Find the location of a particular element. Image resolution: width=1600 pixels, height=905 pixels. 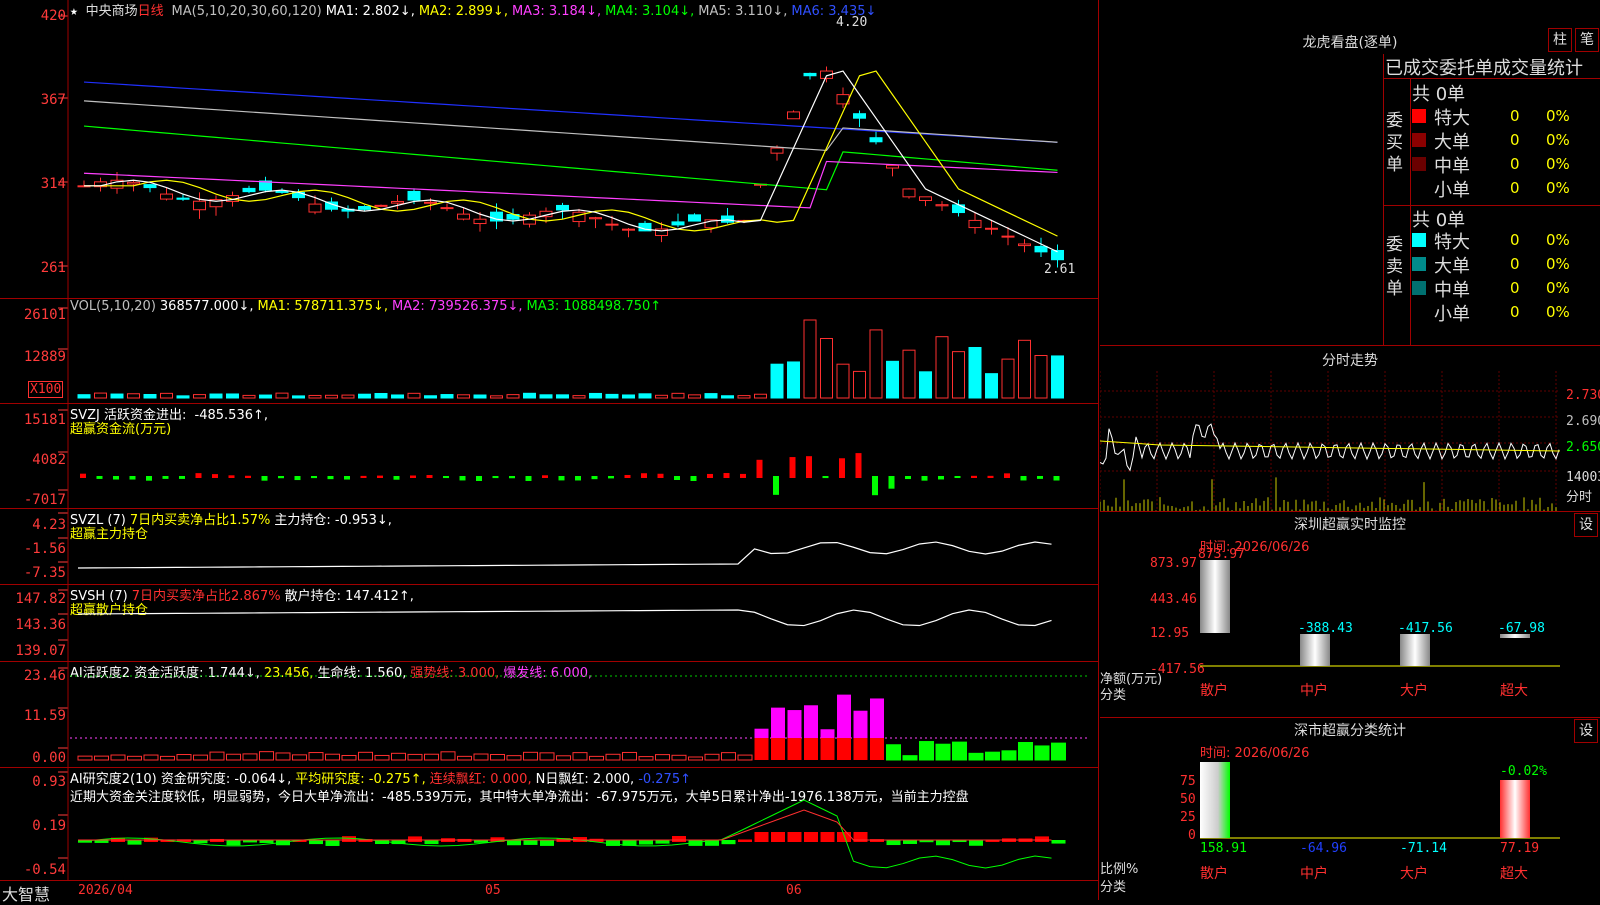

intraday-price-label: 2.730 is located at coordinates (1583, 395).